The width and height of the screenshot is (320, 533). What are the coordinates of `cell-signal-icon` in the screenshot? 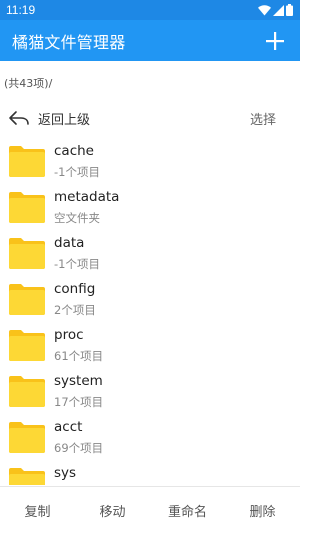 It's located at (278, 10).